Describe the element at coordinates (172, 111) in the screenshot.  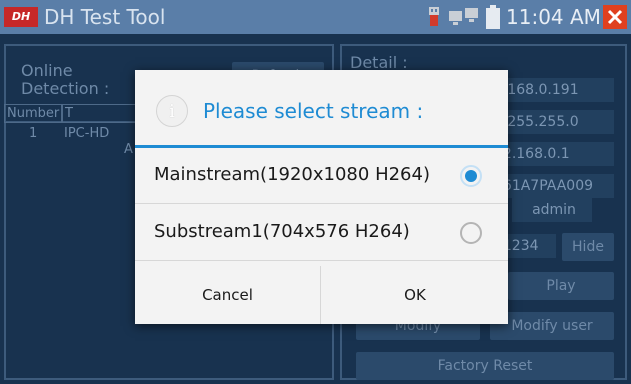
I see `info-icon: i` at that location.